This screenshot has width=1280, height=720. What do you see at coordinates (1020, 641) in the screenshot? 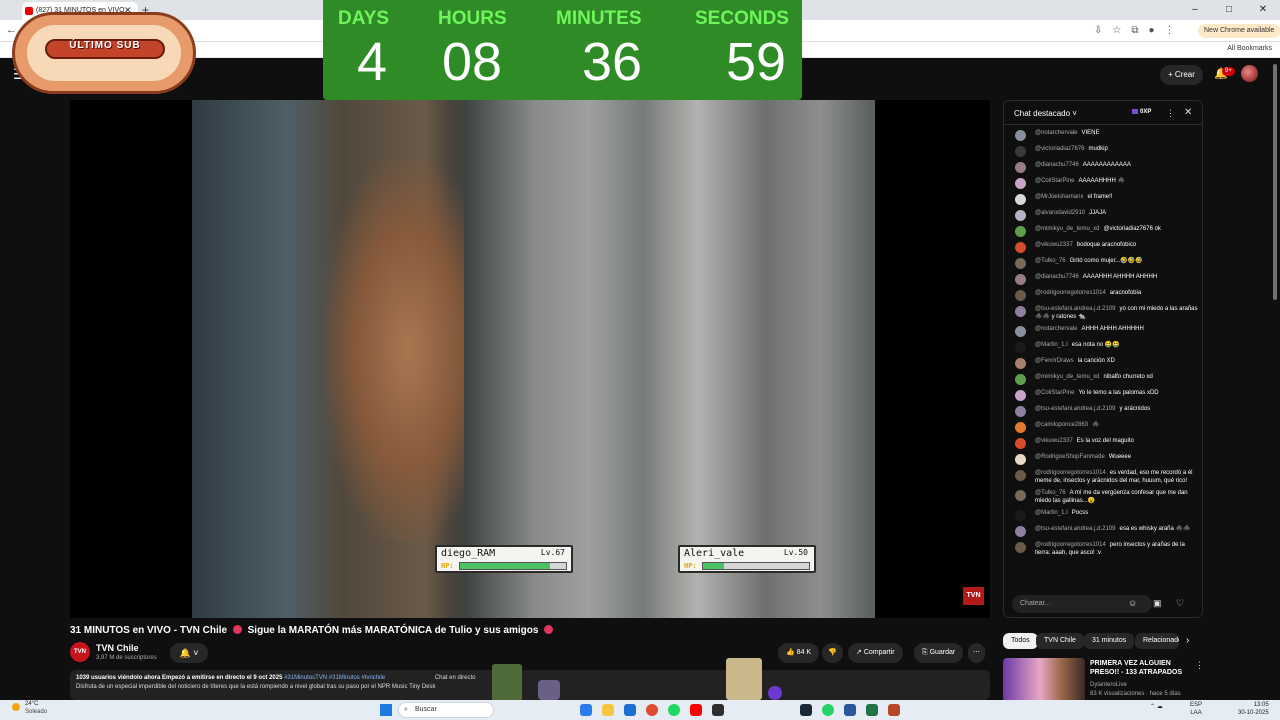
I see `filter-chip: Todos` at bounding box center [1020, 641].